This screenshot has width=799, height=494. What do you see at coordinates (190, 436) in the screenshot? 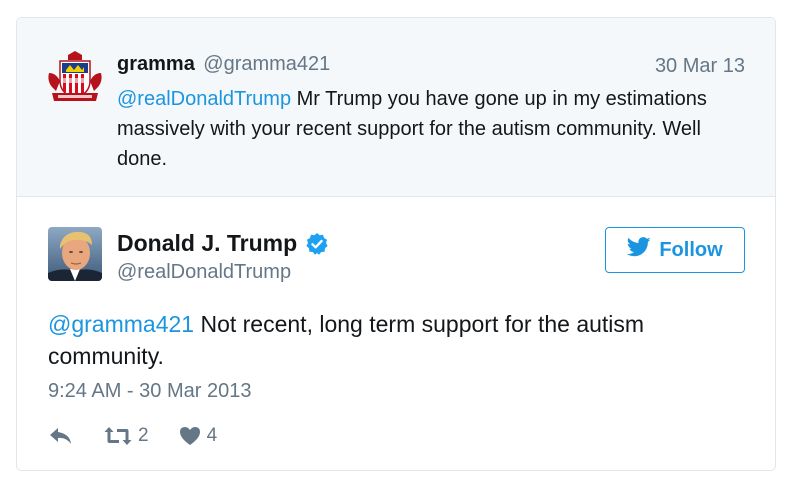
I see `heart-icon` at bounding box center [190, 436].